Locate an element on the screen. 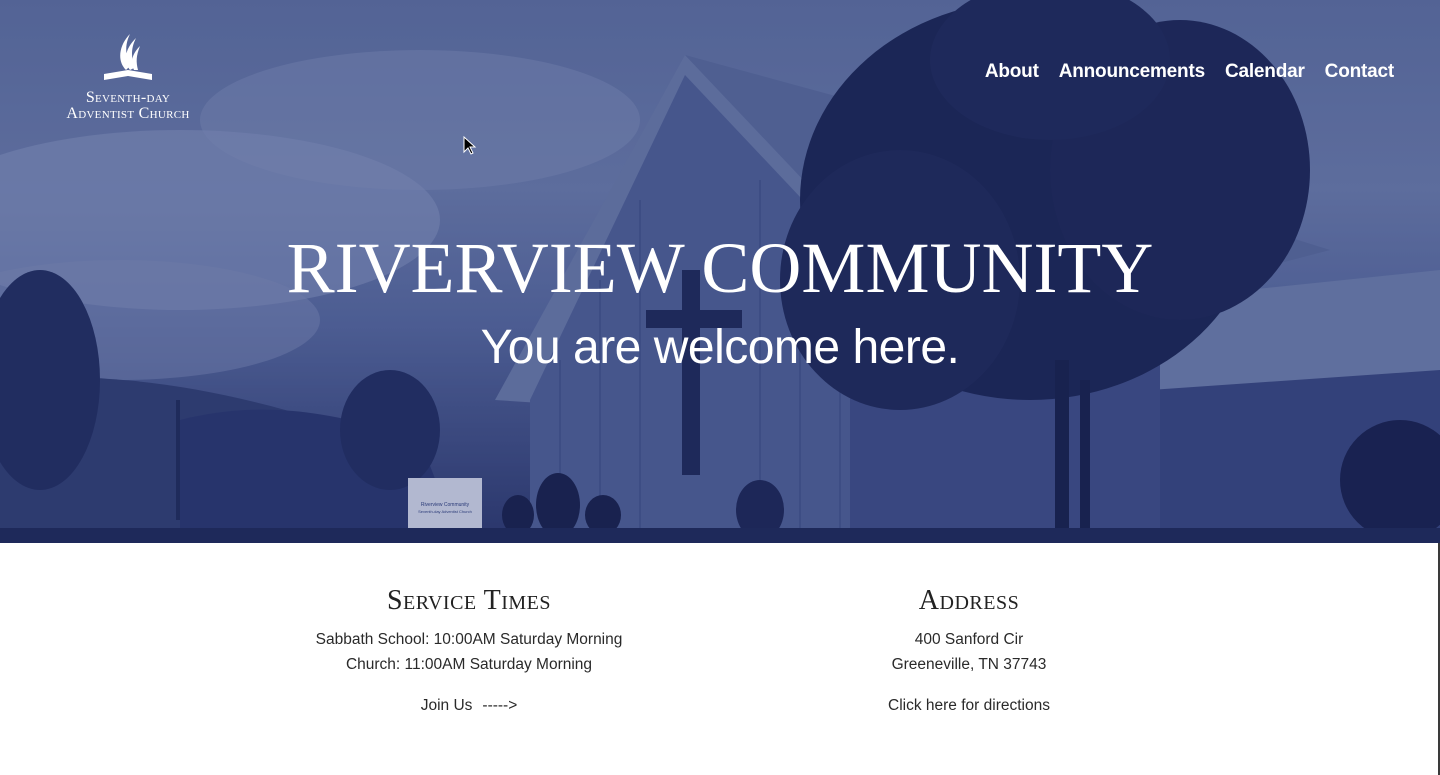  service-times-heading: Service Times is located at coordinates (469, 600).